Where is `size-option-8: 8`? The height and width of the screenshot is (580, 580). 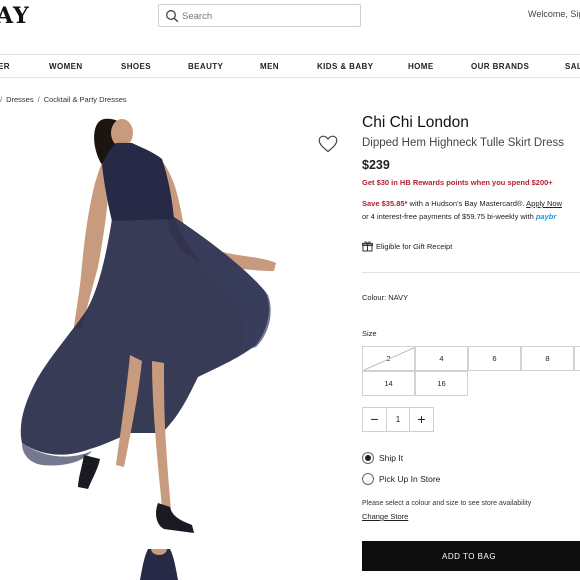
size-option-8: 8 is located at coordinates (547, 358).